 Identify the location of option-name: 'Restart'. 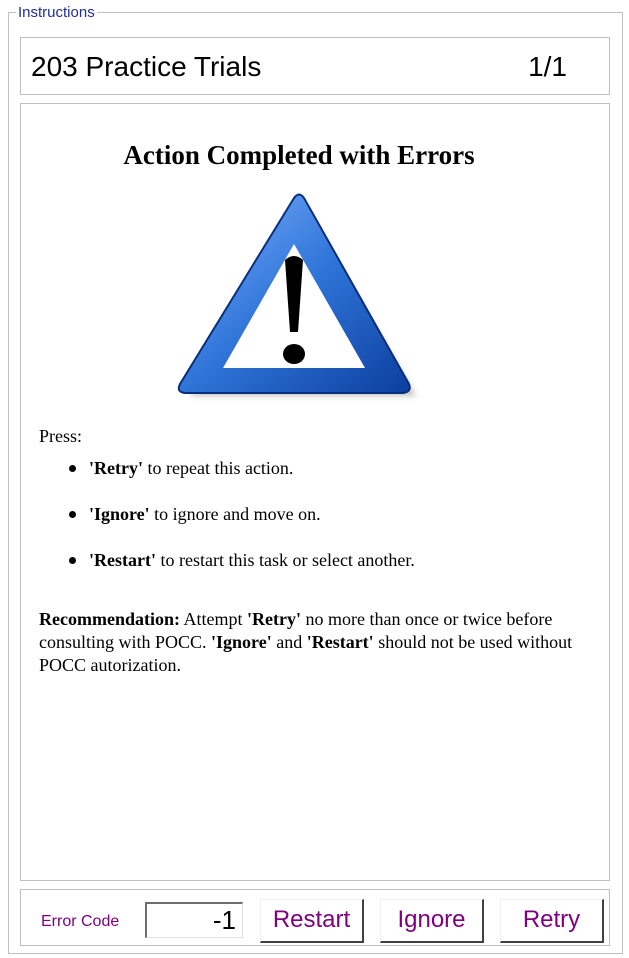
(122, 560).